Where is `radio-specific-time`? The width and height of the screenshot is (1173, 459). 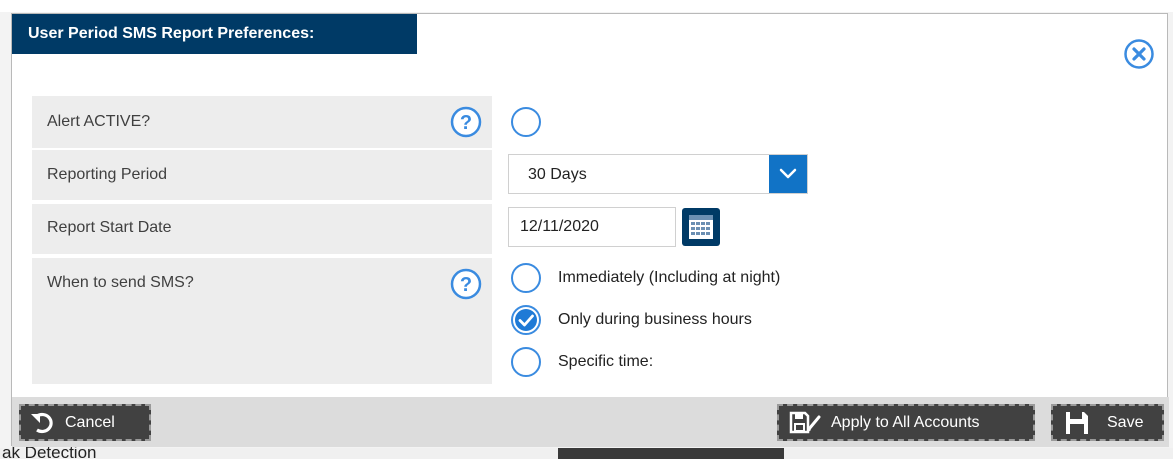 radio-specific-time is located at coordinates (526, 362).